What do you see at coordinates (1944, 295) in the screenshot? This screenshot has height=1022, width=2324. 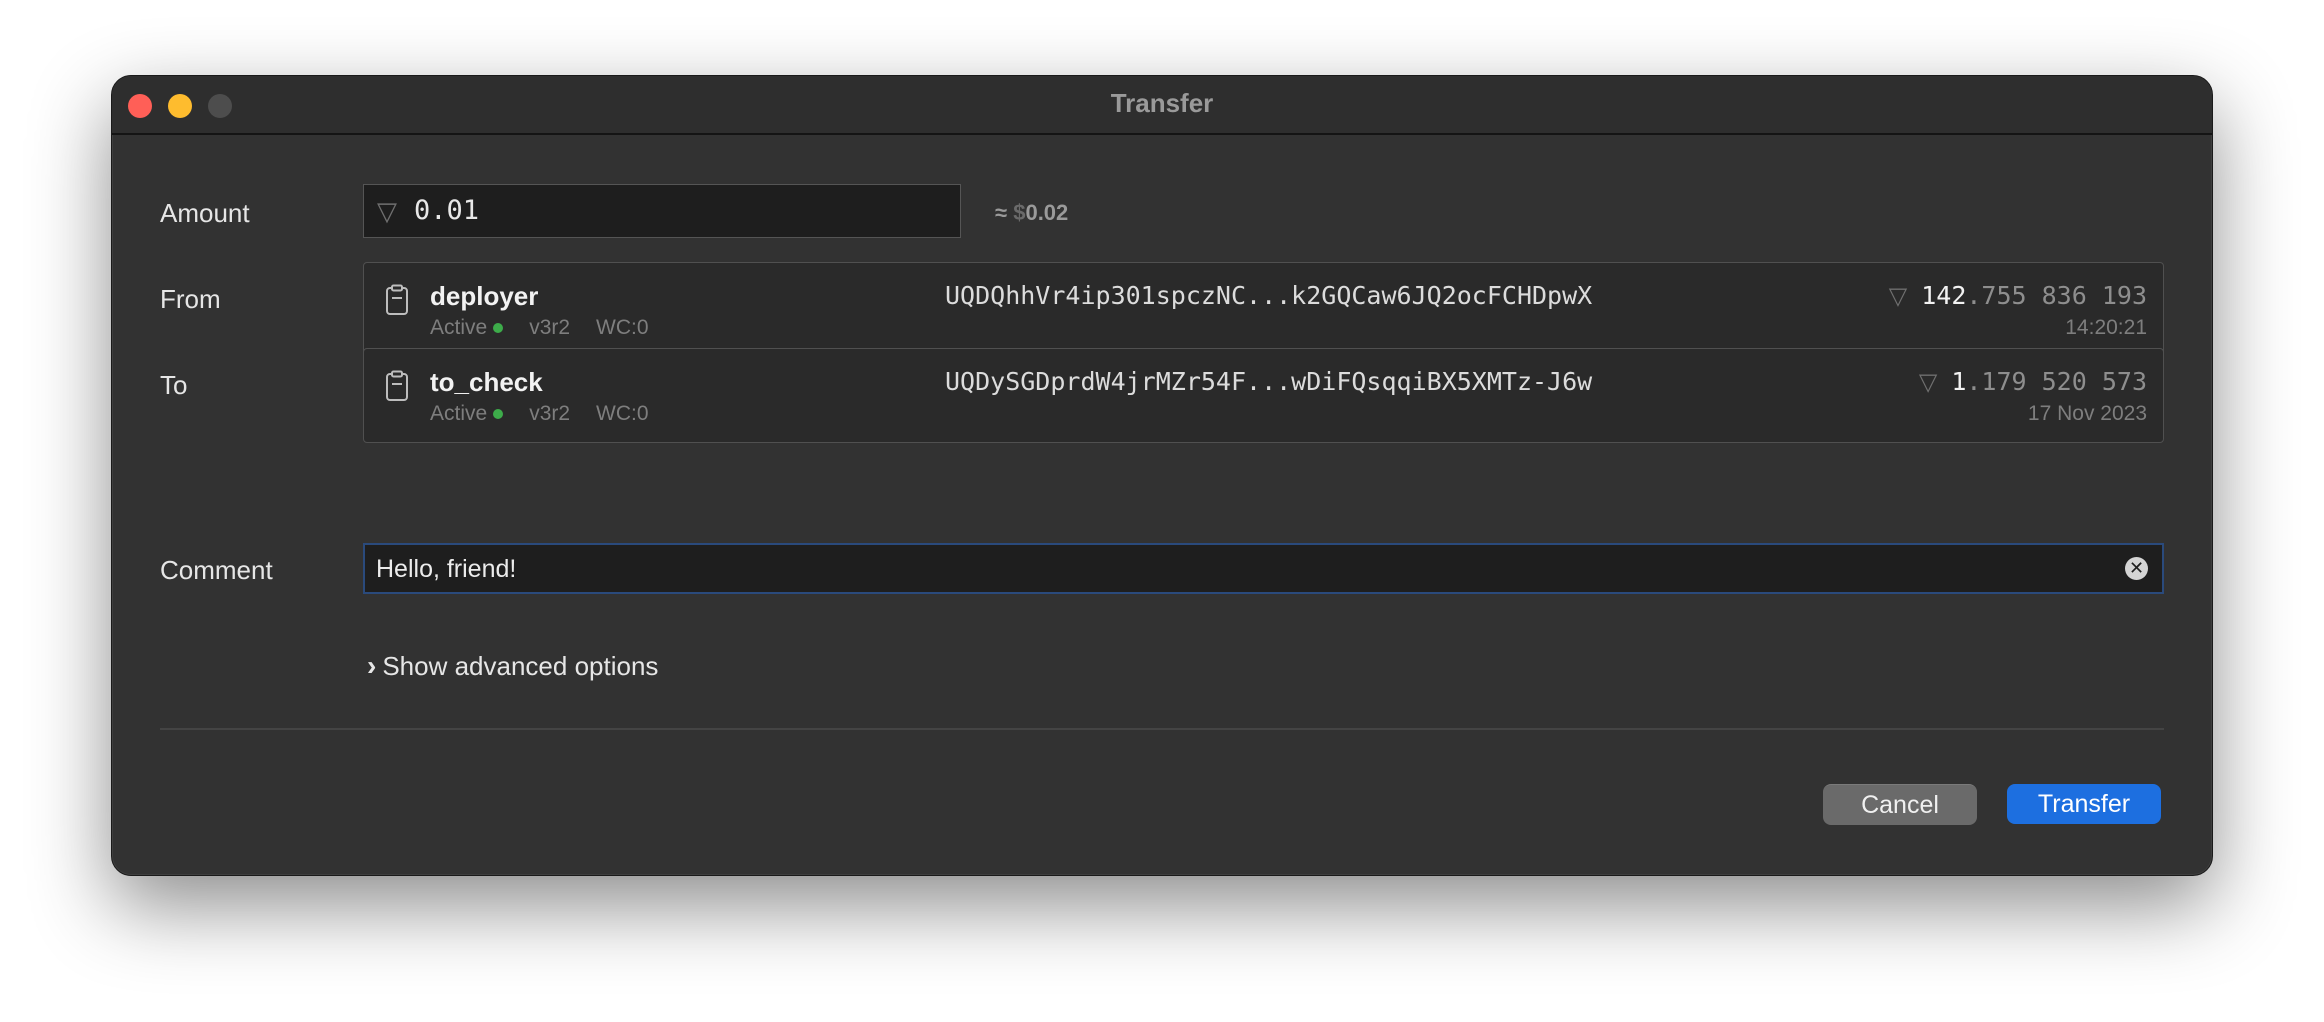 I see `from-balance-int: 142` at bounding box center [1944, 295].